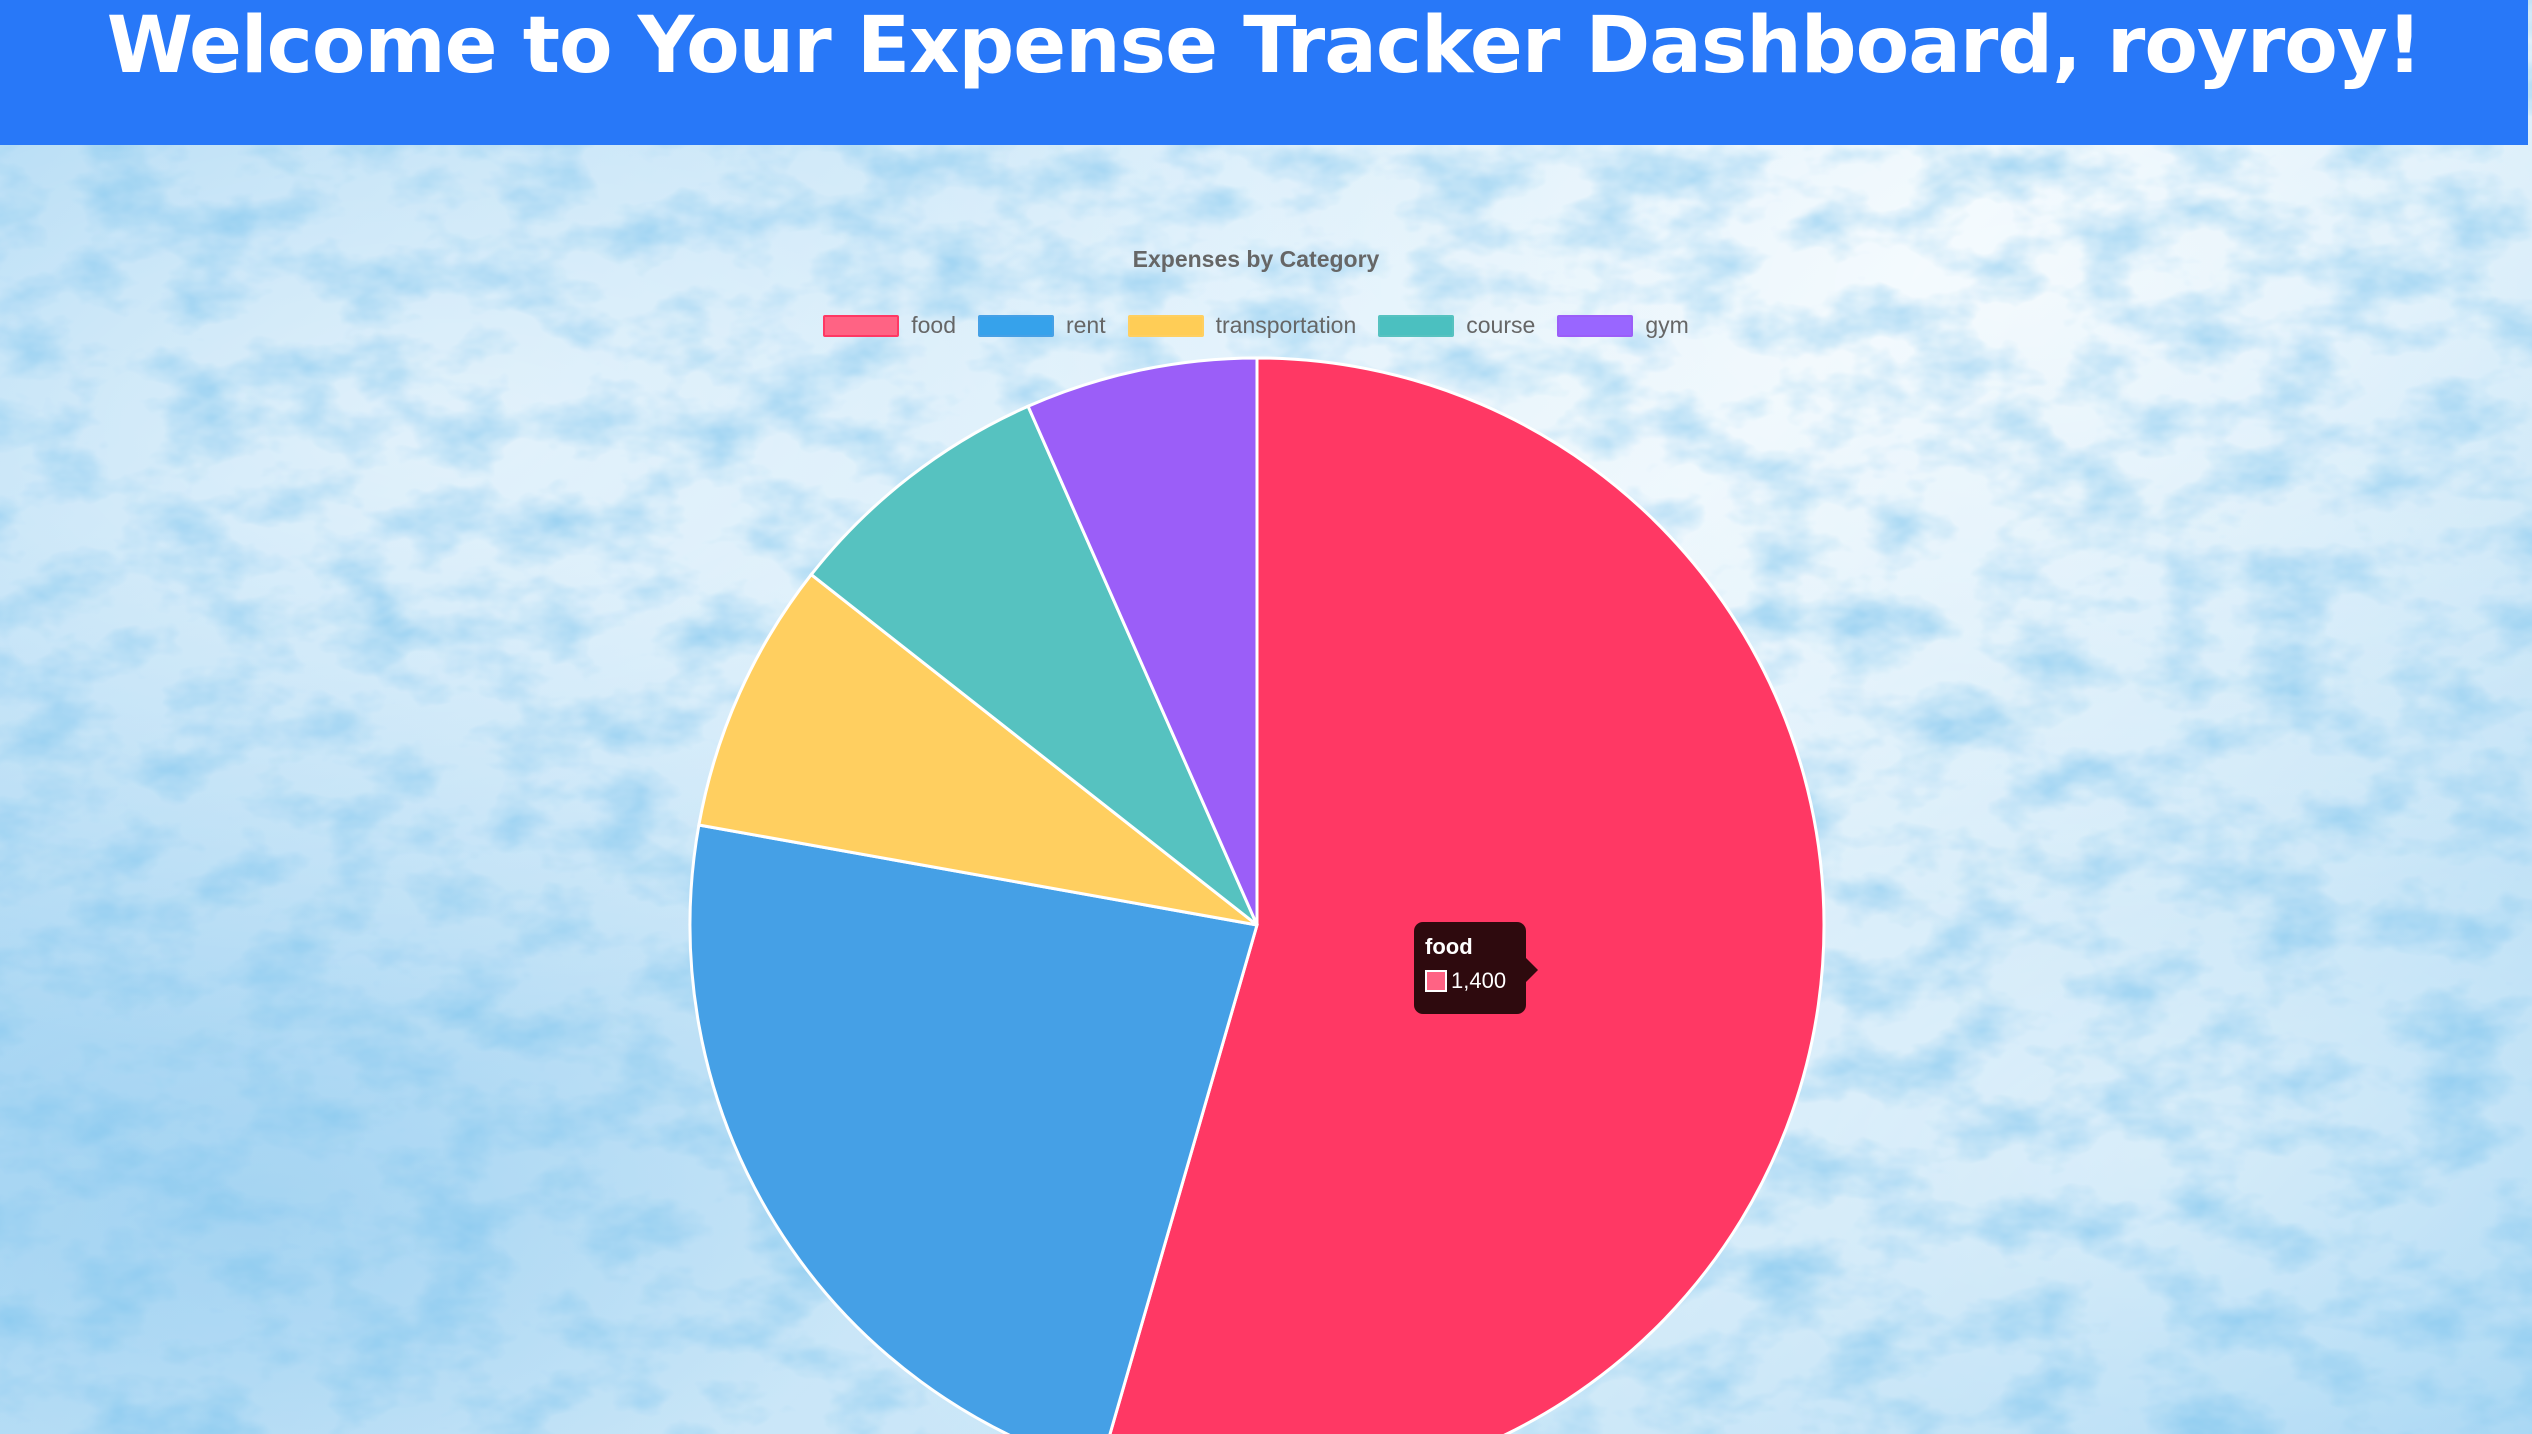 Image resolution: width=2532 pixels, height=1434 pixels. Describe the element at coordinates (1449, 946) in the screenshot. I see `tooltip-title: food` at that location.